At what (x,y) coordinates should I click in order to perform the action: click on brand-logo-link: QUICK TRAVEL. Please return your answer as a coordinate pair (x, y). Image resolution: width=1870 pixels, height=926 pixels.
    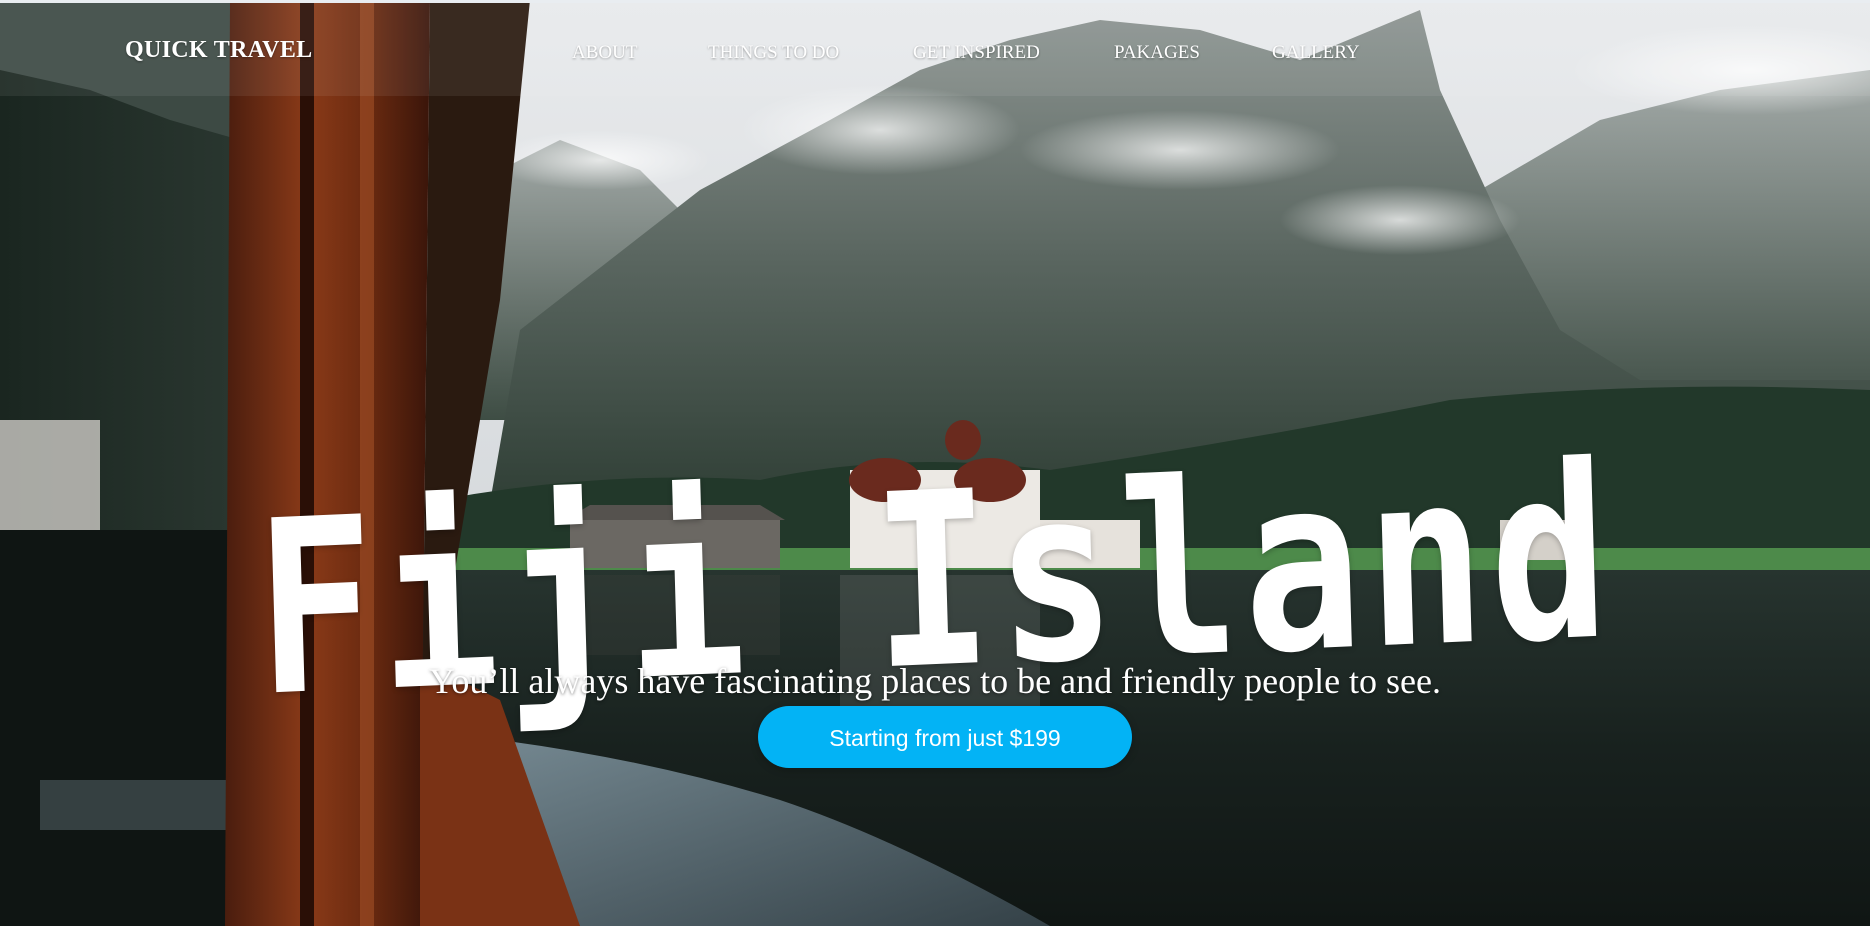
    Looking at the image, I should click on (218, 50).